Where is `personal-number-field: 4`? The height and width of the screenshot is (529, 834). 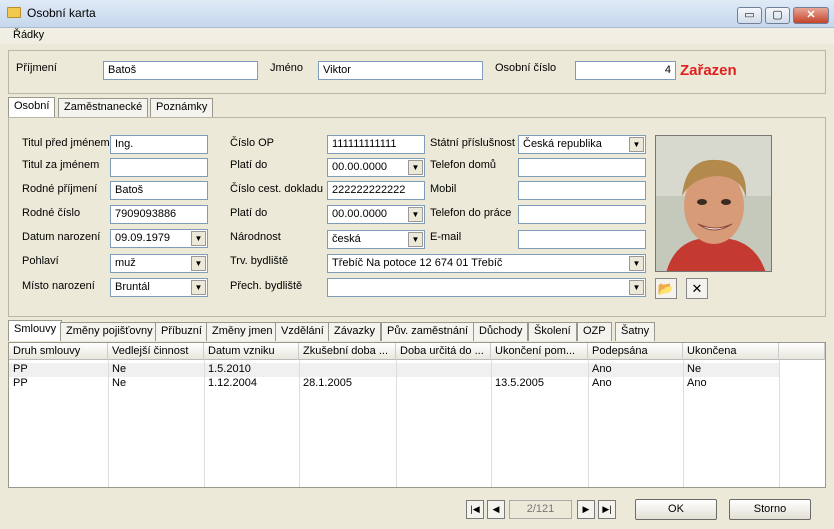 personal-number-field: 4 is located at coordinates (625, 70).